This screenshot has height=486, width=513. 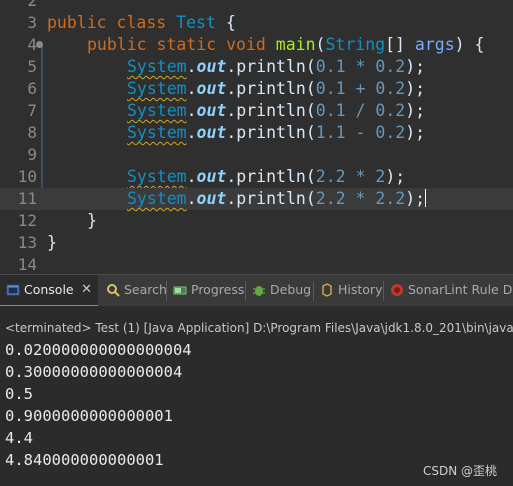 I want to click on line-number: 9, so click(x=32, y=154).